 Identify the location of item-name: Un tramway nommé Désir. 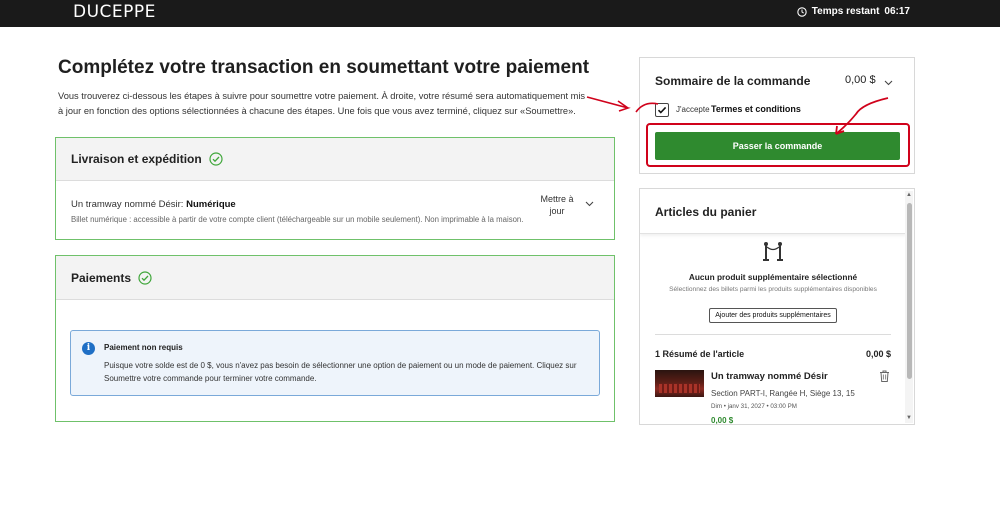
(769, 376).